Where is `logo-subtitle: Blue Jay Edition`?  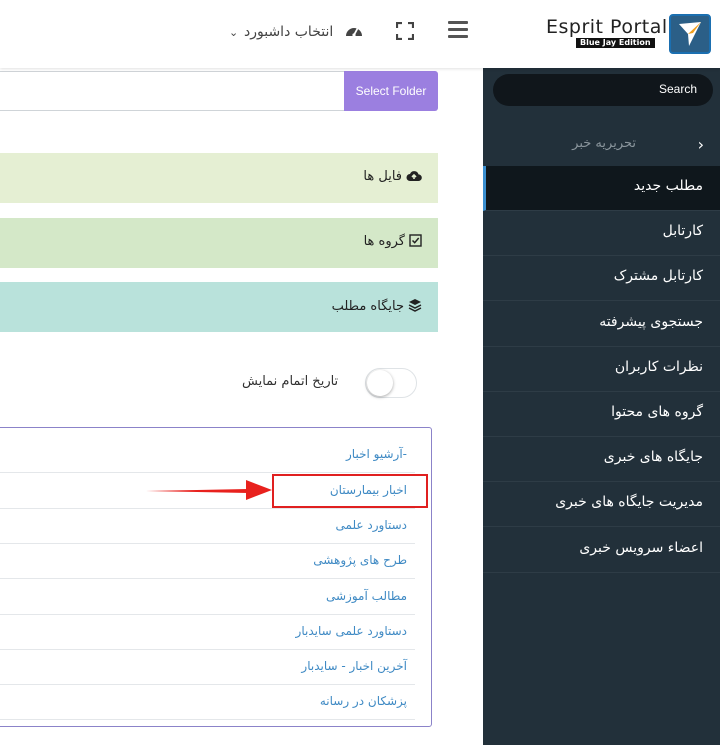 logo-subtitle: Blue Jay Edition is located at coordinates (615, 43).